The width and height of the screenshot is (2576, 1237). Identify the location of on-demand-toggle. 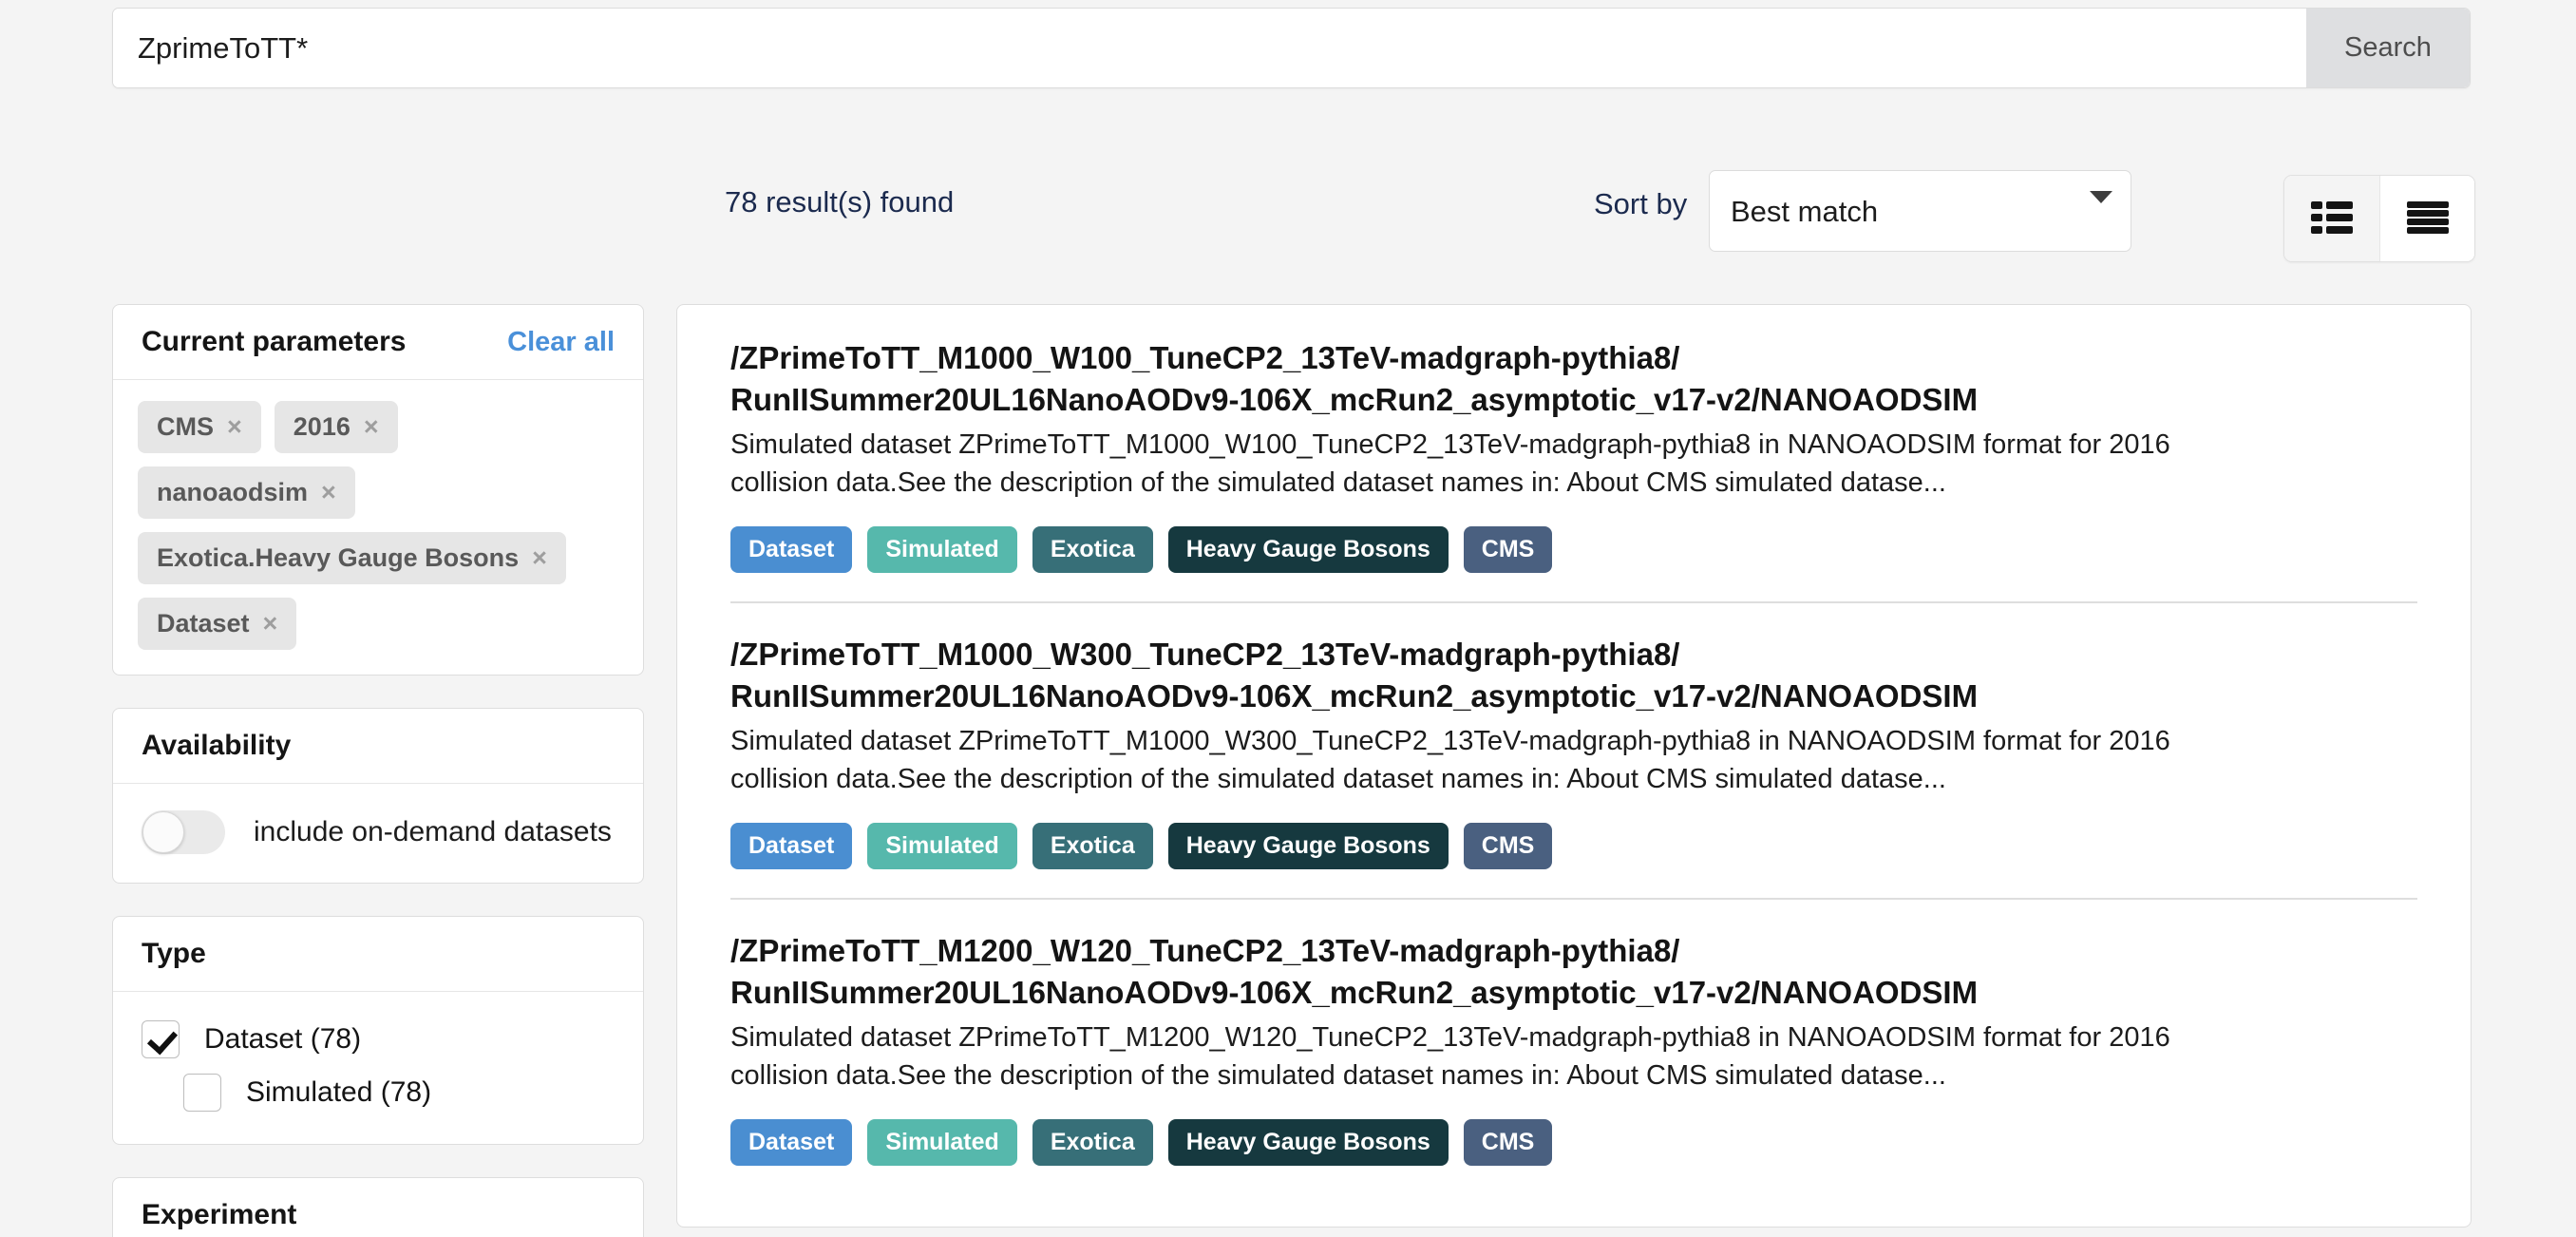
(183, 832).